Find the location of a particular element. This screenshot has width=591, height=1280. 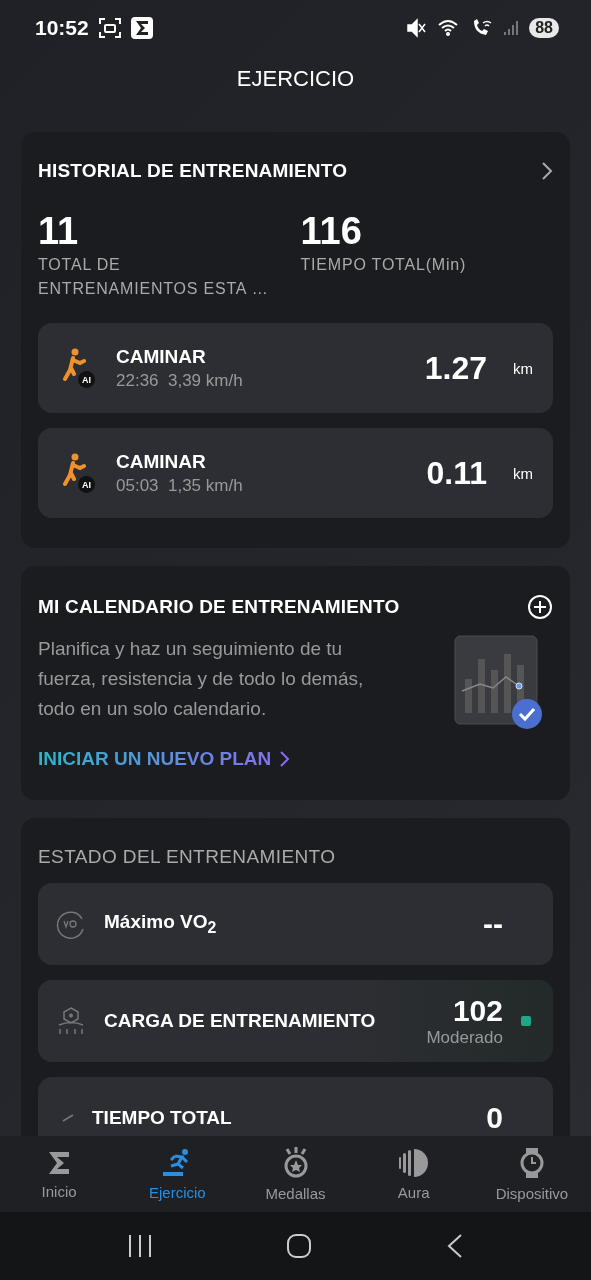

status-row: CARGA DE ENTRENAMIENTO 102 Moderado is located at coordinates (295, 1021).